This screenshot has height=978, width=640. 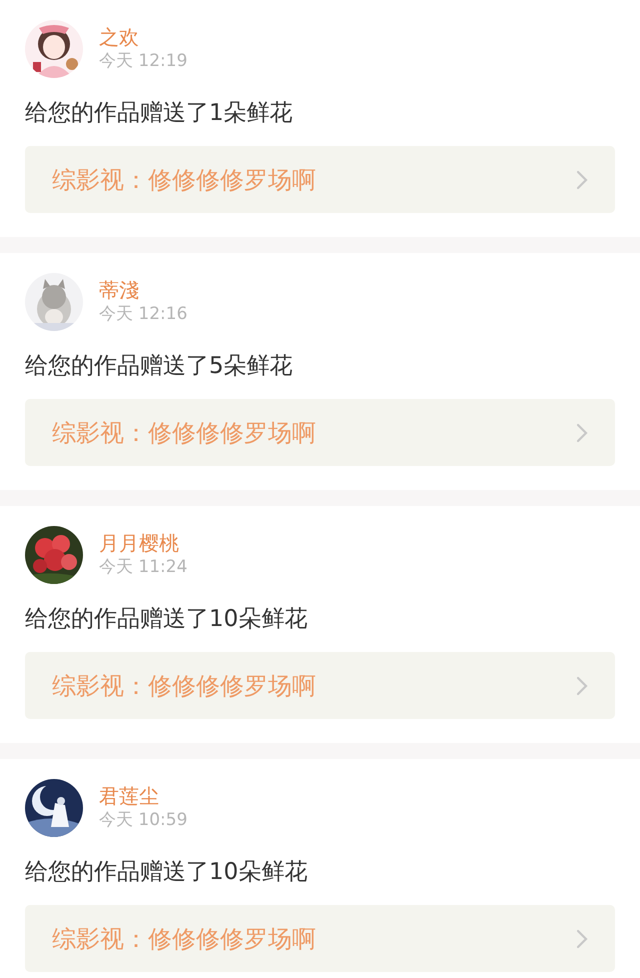 I want to click on gift-message: 给您的作品赠送了5朵鲜花, so click(x=159, y=366).